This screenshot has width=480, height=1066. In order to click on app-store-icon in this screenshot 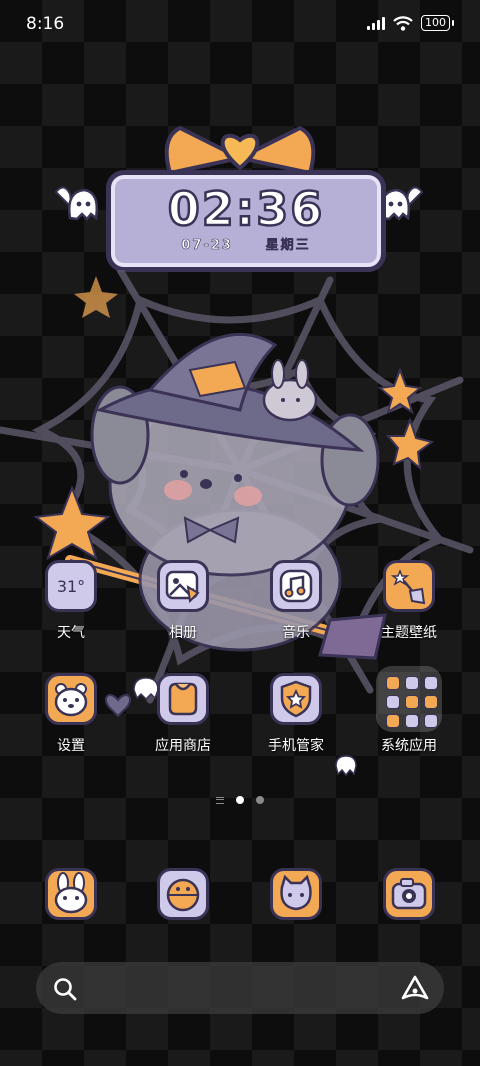, I will do `click(183, 699)`.